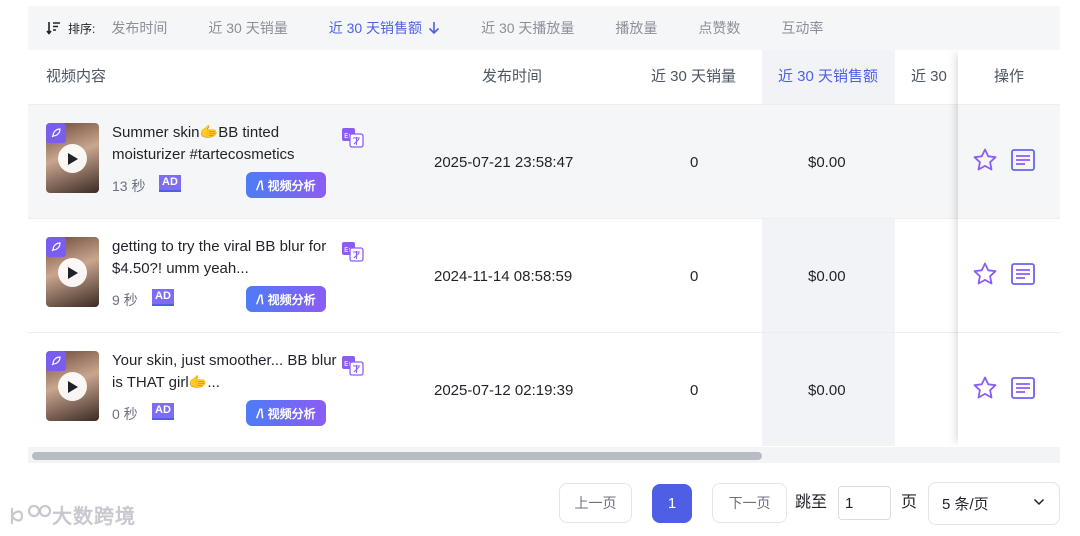 The image size is (1080, 536). I want to click on jump-page-input, so click(864, 503).